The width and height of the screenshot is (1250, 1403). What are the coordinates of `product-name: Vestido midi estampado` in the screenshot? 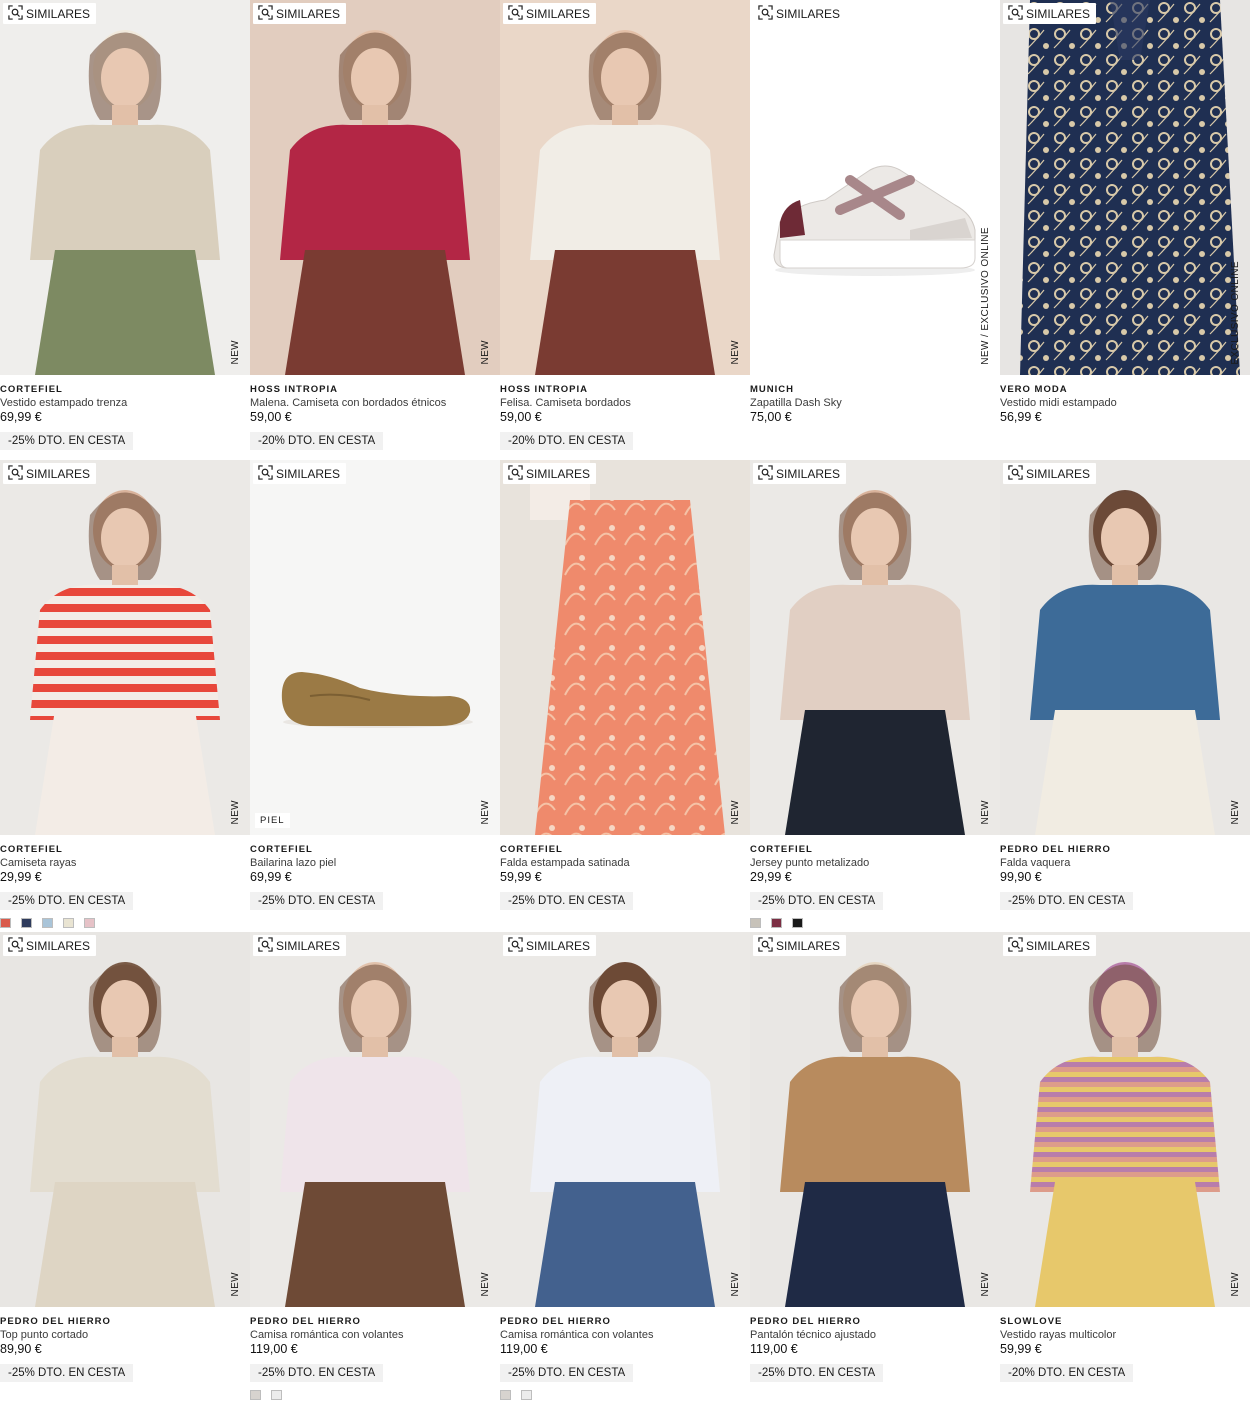 It's located at (1125, 403).